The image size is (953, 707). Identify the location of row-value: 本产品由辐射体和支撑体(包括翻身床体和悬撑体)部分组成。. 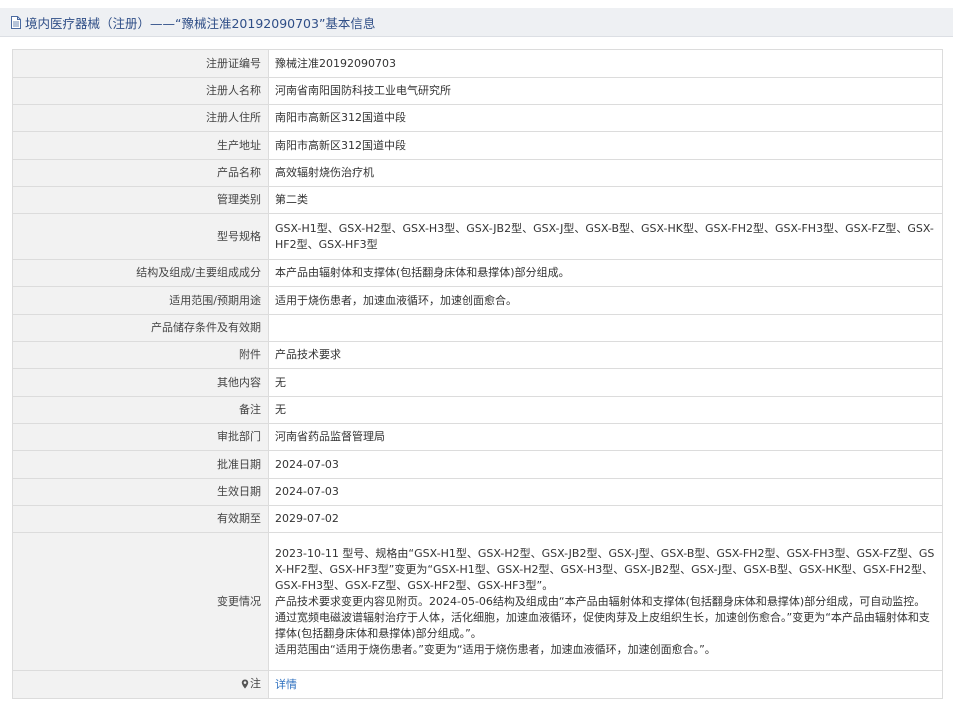
(605, 273).